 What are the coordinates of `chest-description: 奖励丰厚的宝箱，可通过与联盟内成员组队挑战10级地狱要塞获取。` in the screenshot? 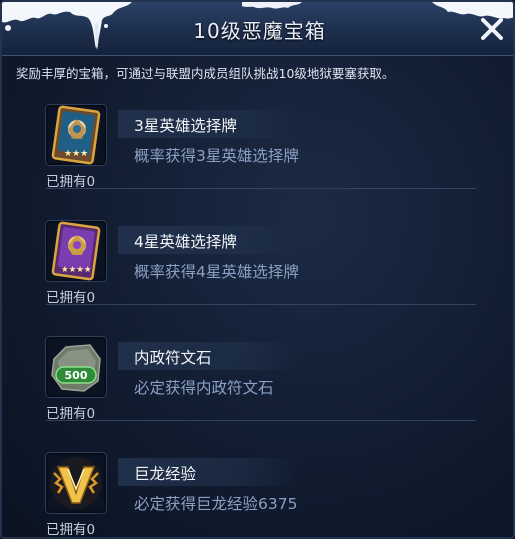 It's located at (205, 73).